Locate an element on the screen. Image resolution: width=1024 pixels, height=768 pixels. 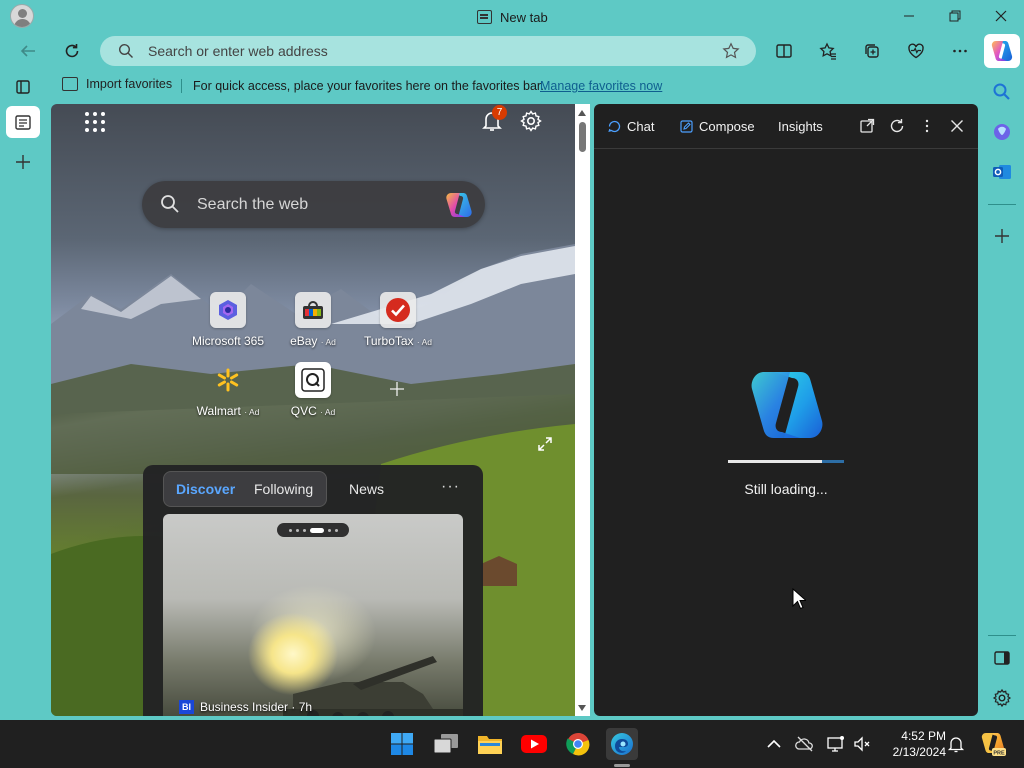
page-settings-gear-icon is located at coordinates (531, 121).